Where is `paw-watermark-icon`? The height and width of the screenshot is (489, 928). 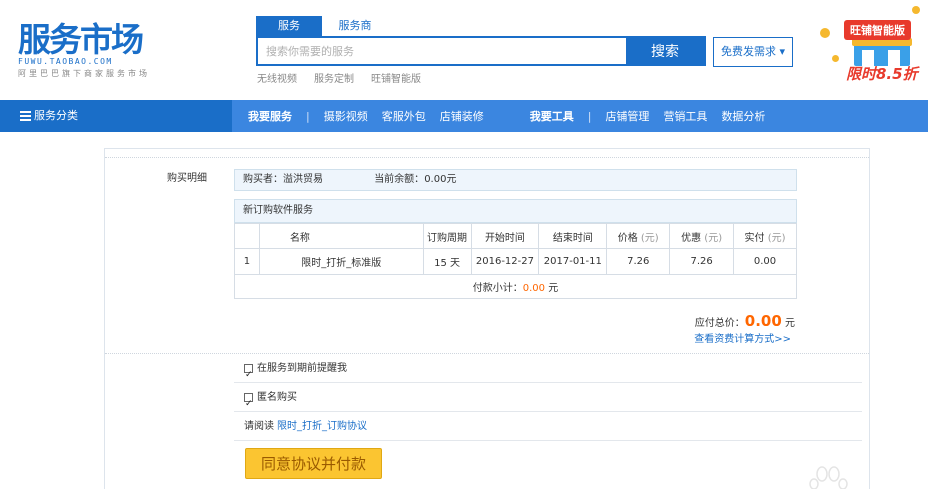 paw-watermark-icon is located at coordinates (828, 477).